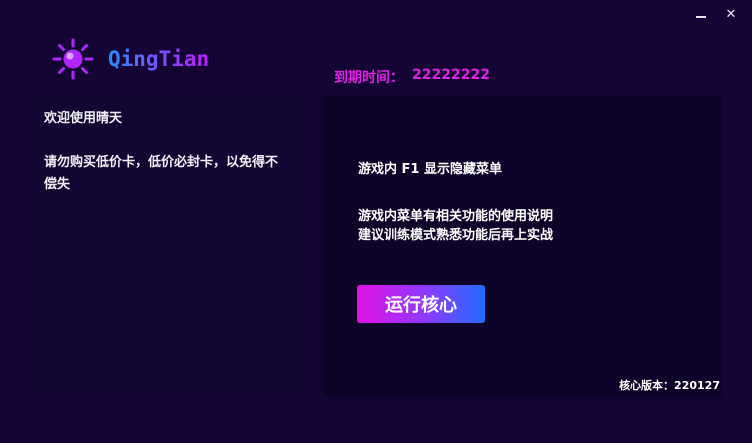  Describe the element at coordinates (369, 78) in the screenshot. I see `expiry-label: 到期时间：` at that location.